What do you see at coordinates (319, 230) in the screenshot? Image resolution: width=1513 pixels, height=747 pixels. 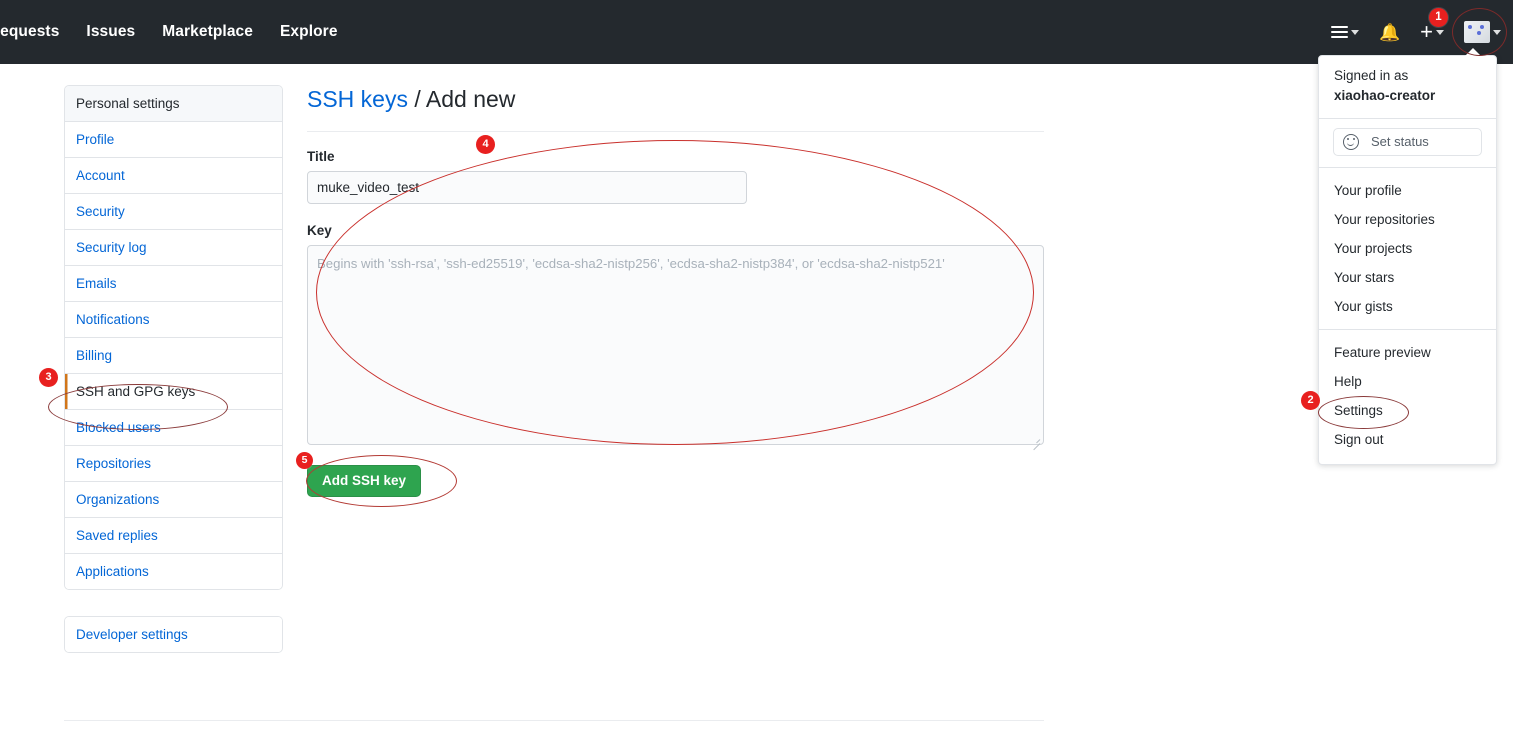 I see `key-field-label: Key` at bounding box center [319, 230].